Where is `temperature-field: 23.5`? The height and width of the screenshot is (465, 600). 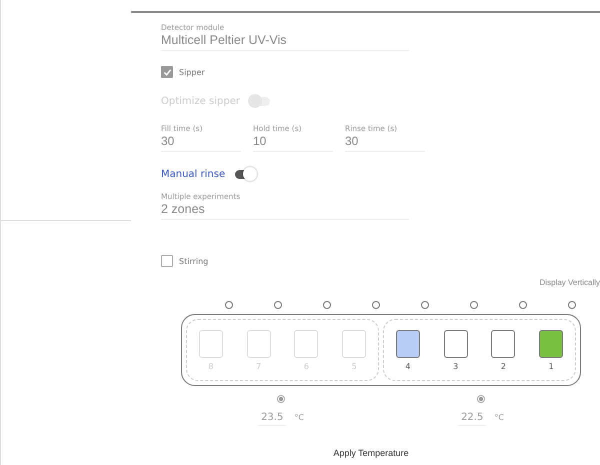 temperature-field: 23.5 is located at coordinates (272, 419).